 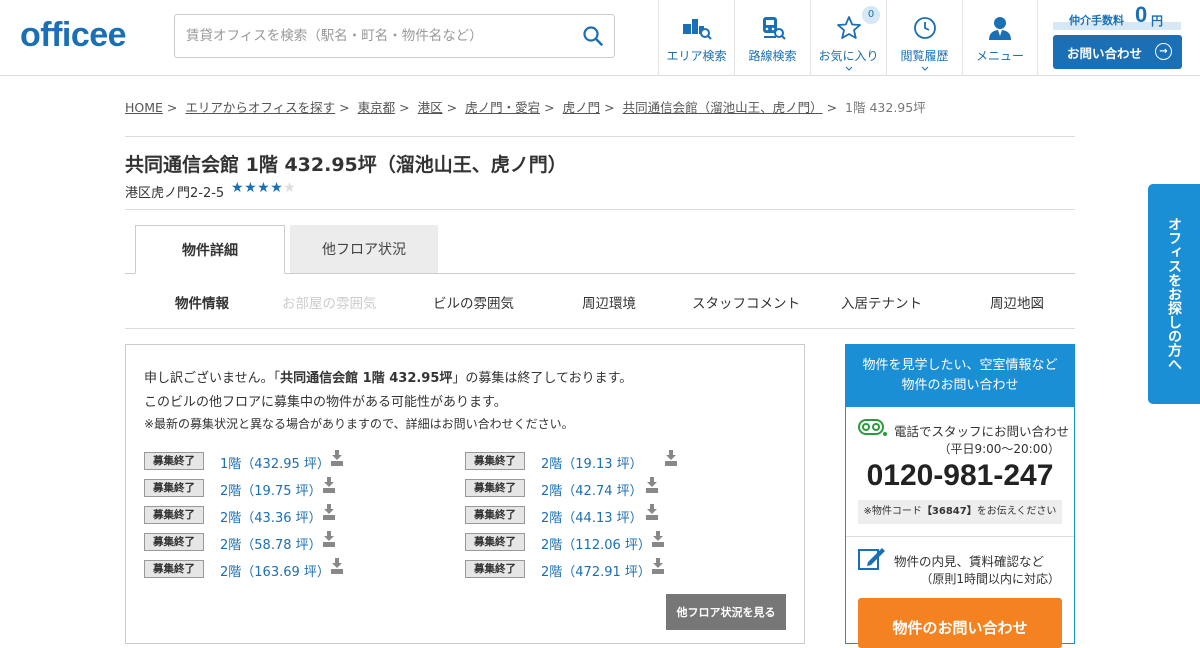 What do you see at coordinates (881, 302) in the screenshot?
I see `section-link-tenants: 入居テナント` at bounding box center [881, 302].